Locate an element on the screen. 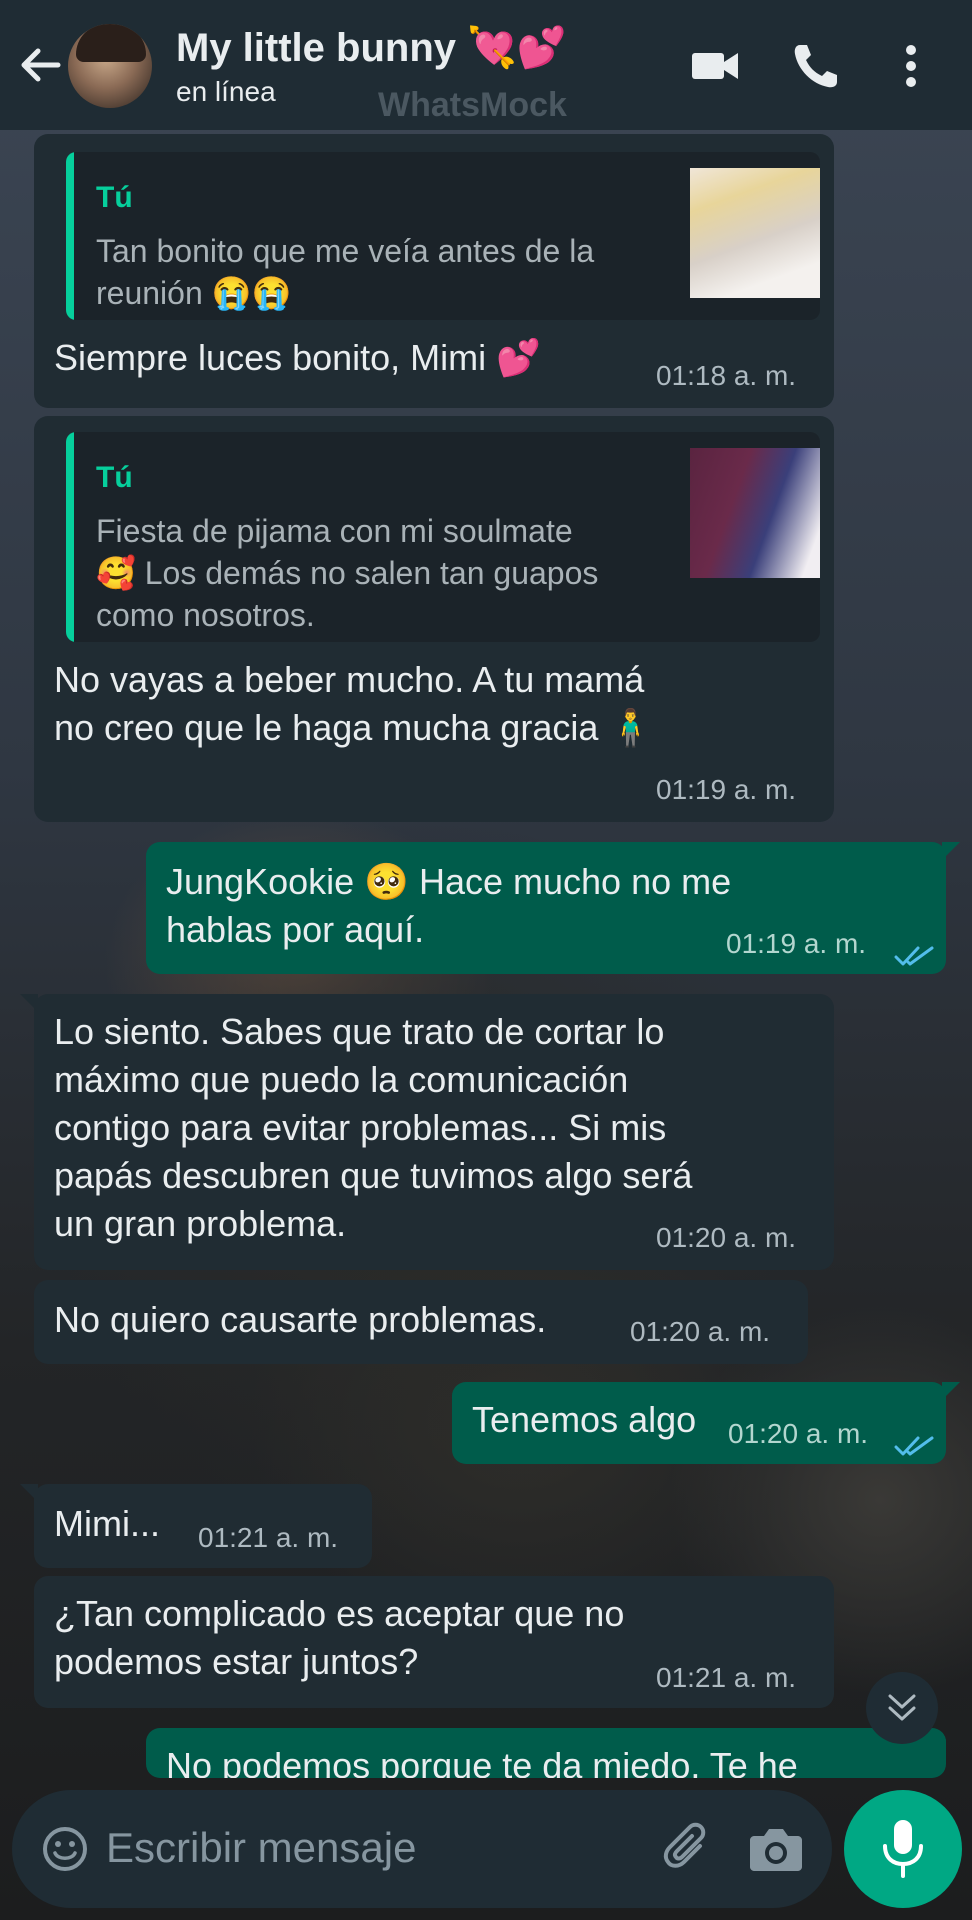 This screenshot has height=1920, width=972. message-bubble-incoming: Mimi... 01:21 a. m. is located at coordinates (196, 1526).